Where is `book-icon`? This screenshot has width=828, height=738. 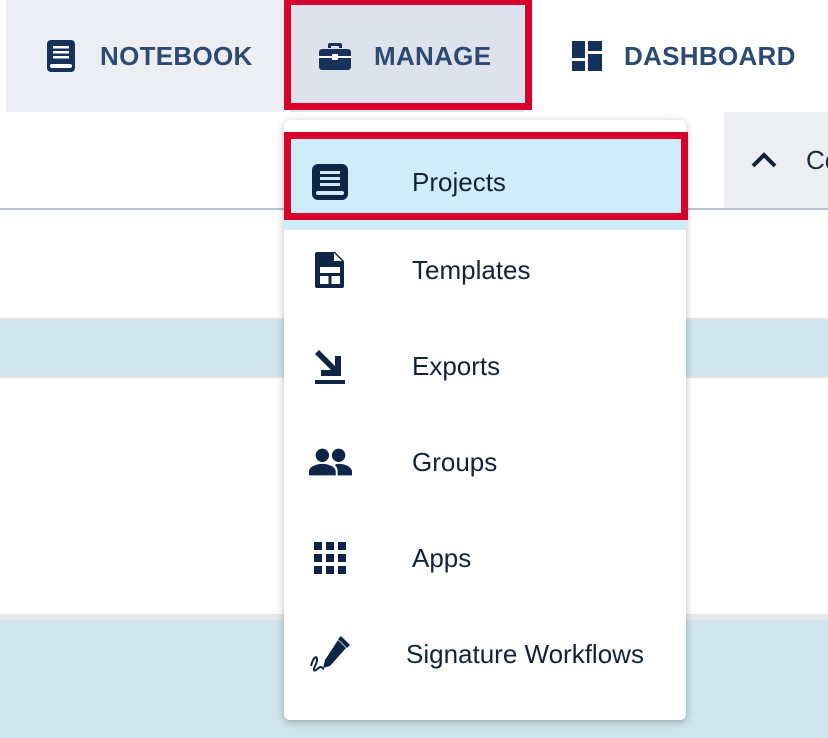 book-icon is located at coordinates (61, 56).